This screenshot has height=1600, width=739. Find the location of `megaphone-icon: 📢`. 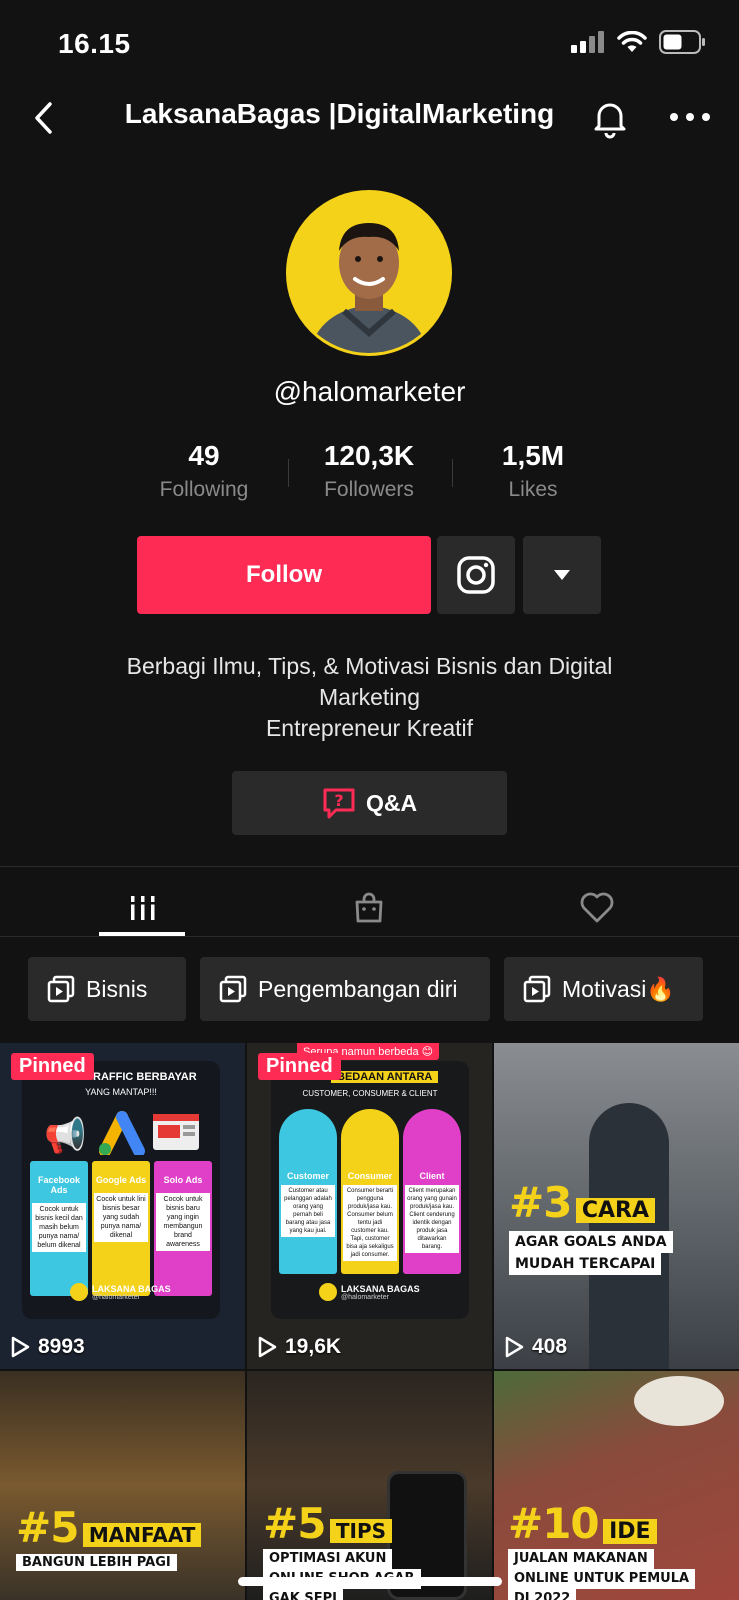

megaphone-icon: 📢 is located at coordinates (65, 1136).